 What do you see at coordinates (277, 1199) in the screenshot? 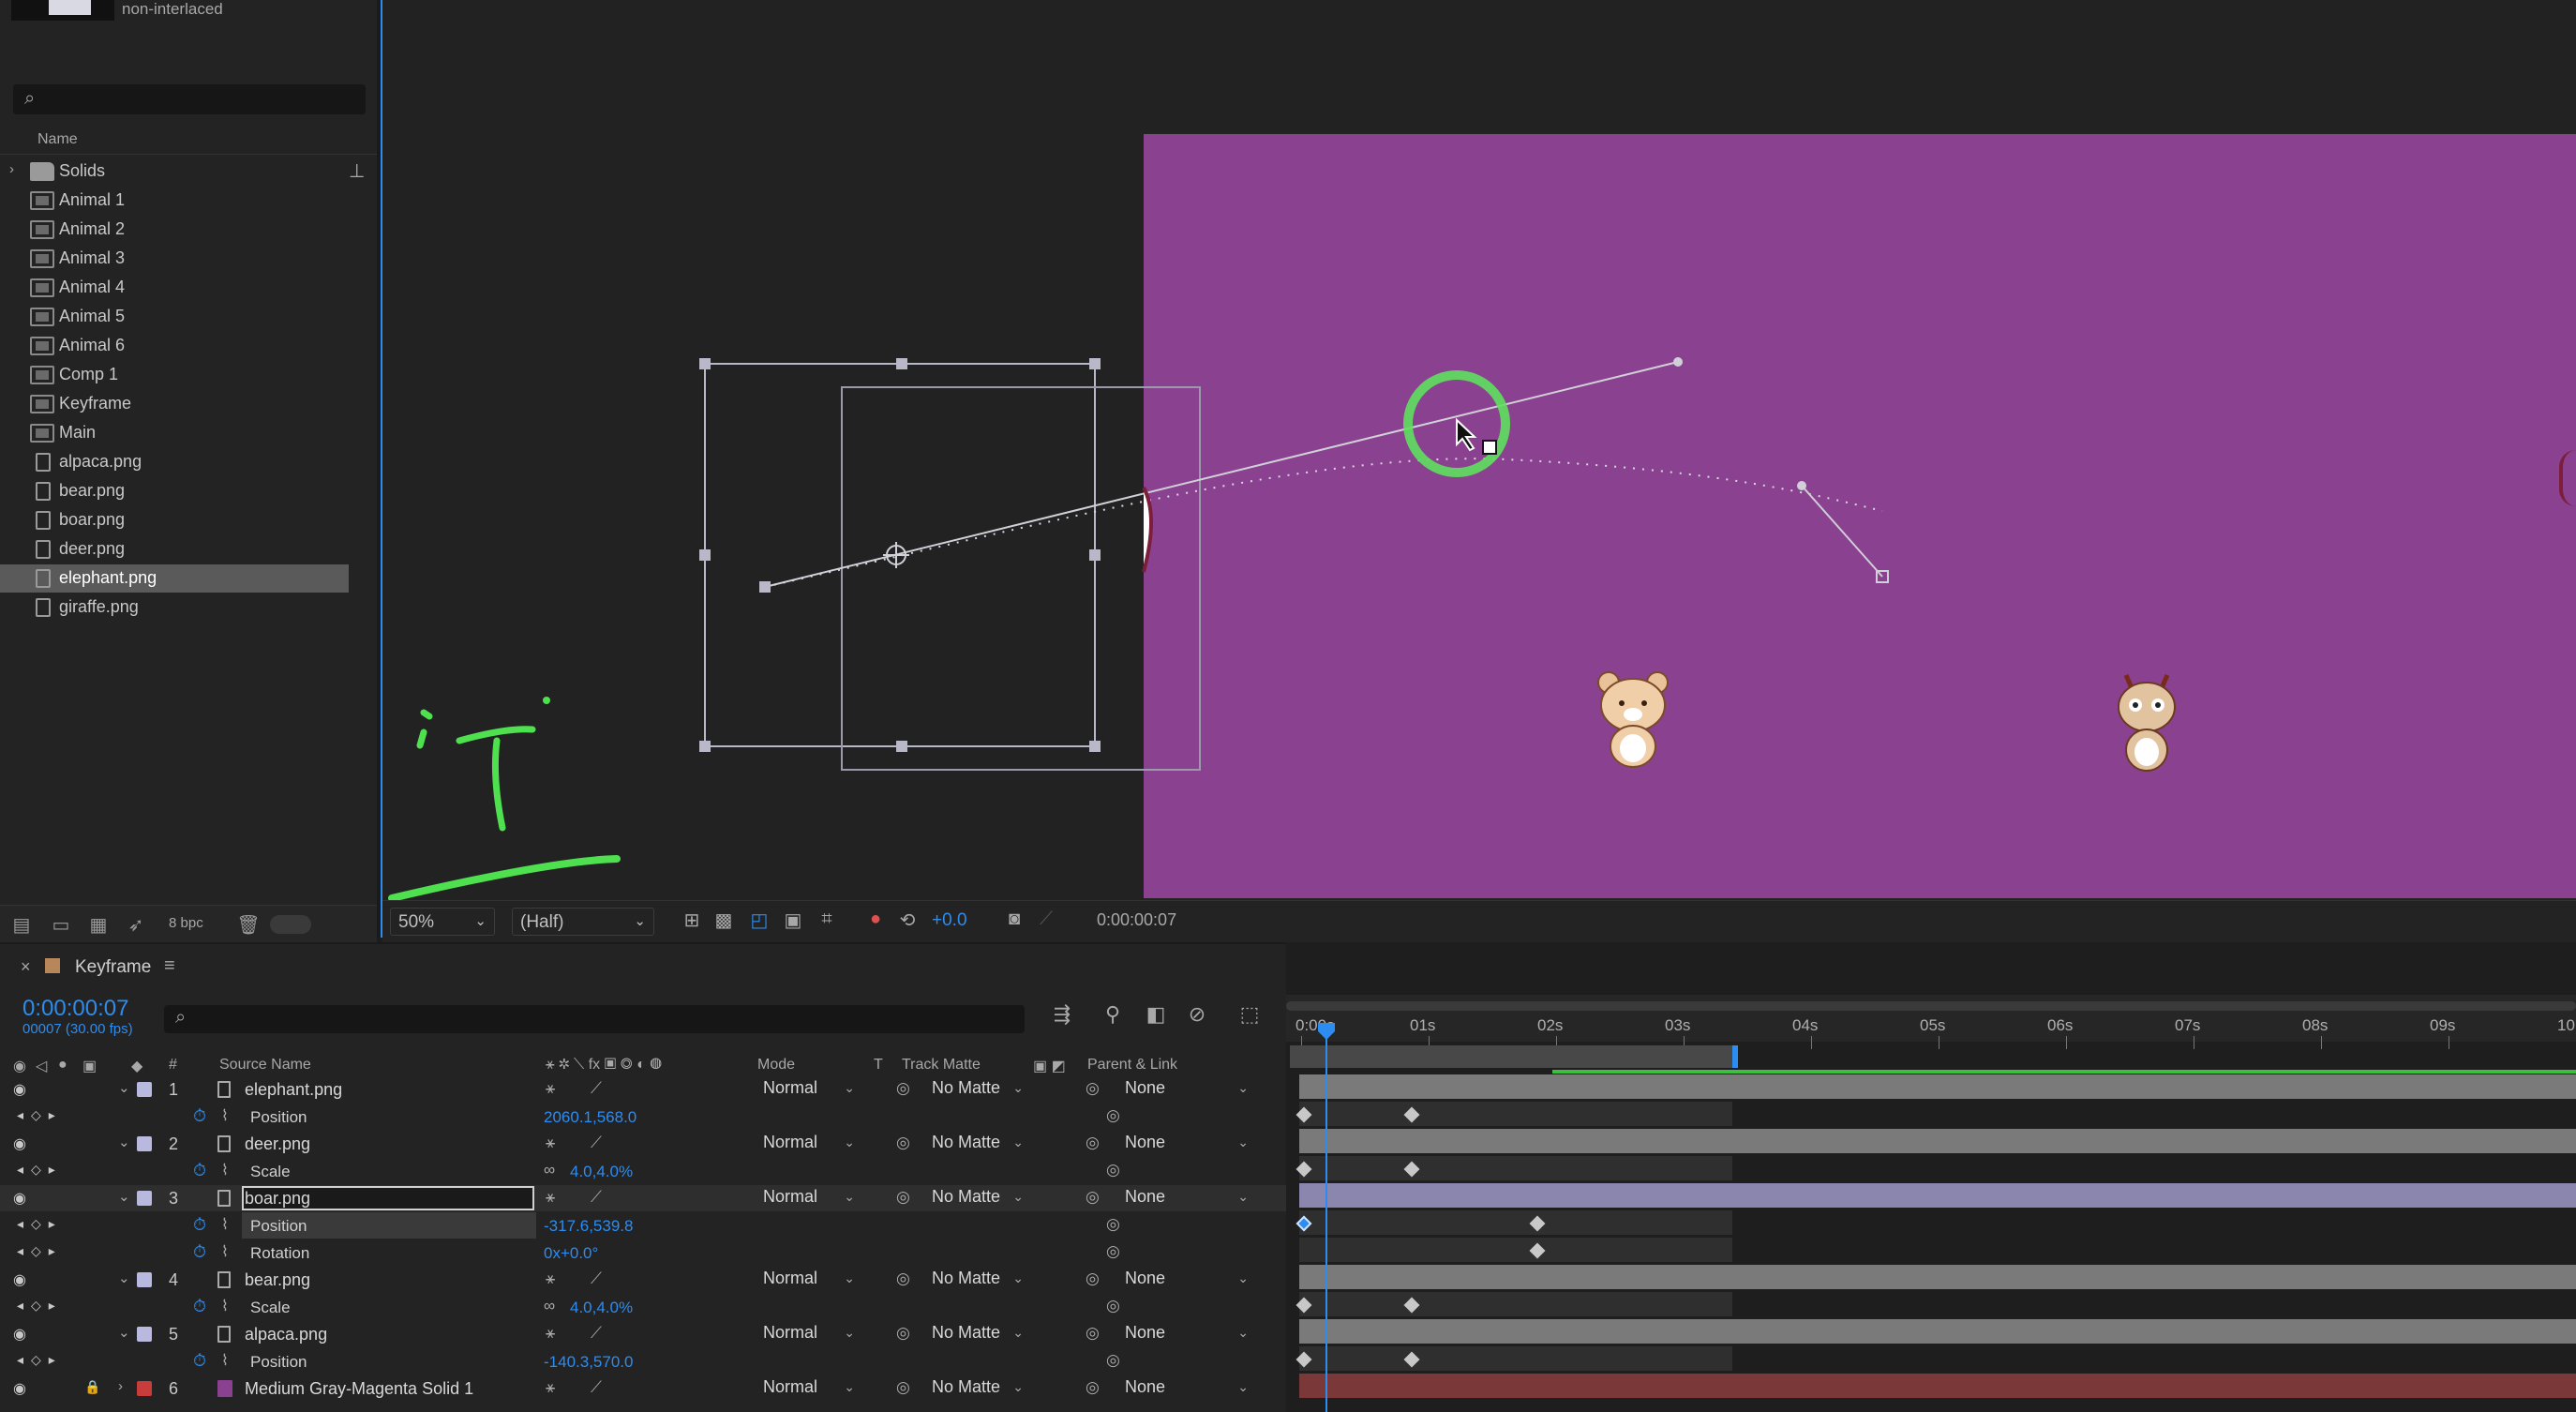
I see `layer-name: boar.png` at bounding box center [277, 1199].